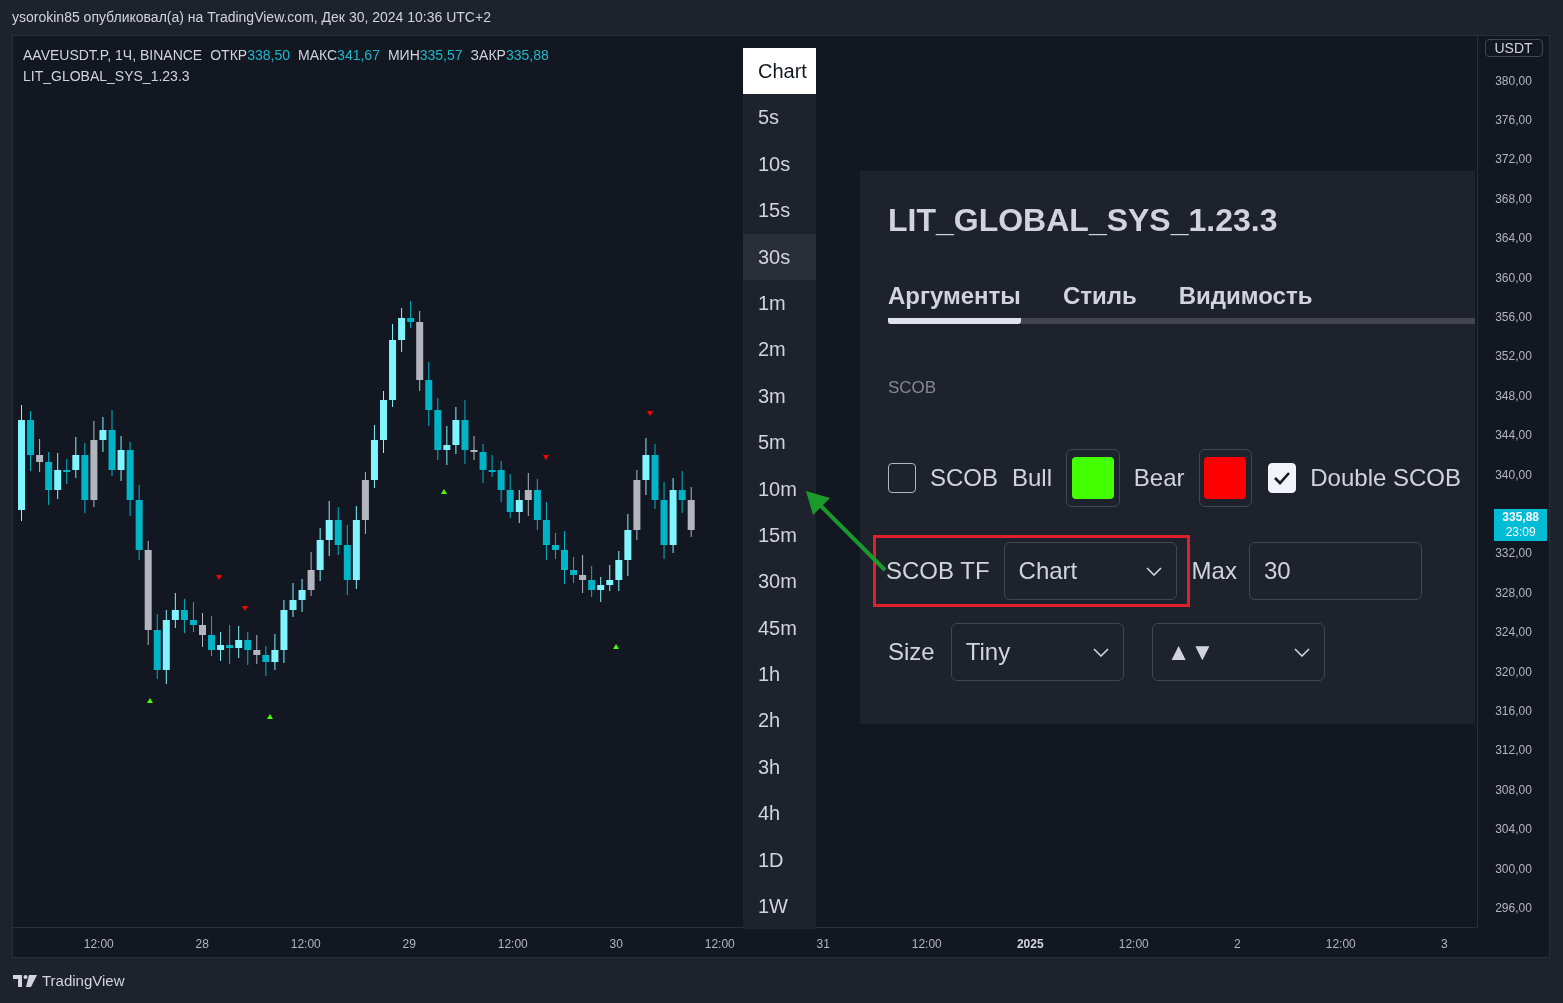 This screenshot has height=1003, width=1563. I want to click on timeframe-option: 3m, so click(779, 396).